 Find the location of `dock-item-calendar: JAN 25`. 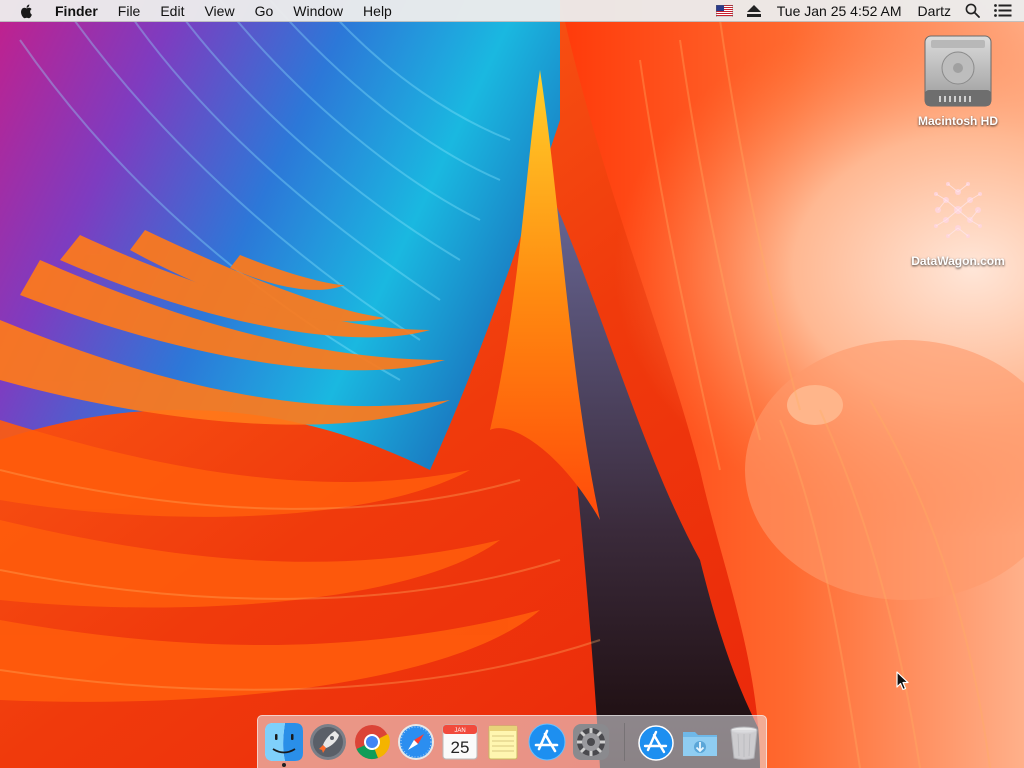

dock-item-calendar: JAN 25 is located at coordinates (460, 742).